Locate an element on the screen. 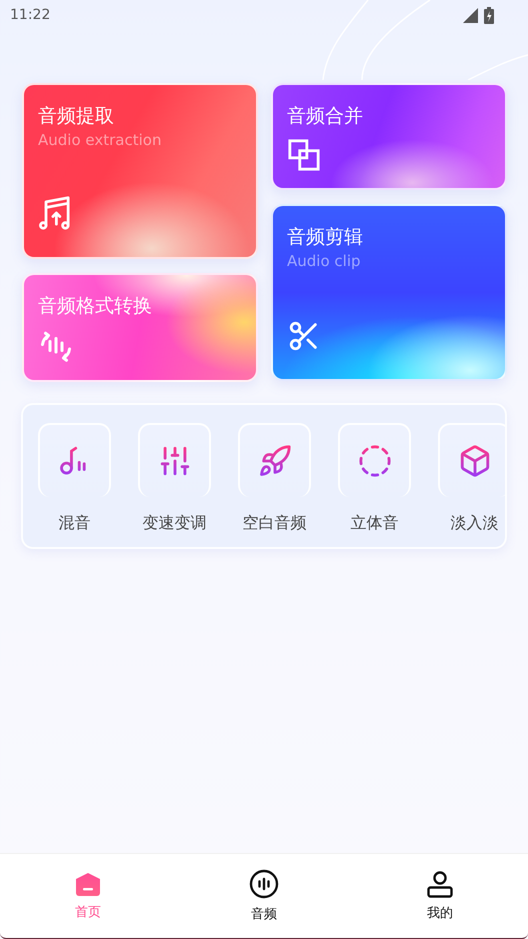  nav-tab: 我的 is located at coordinates (440, 896).